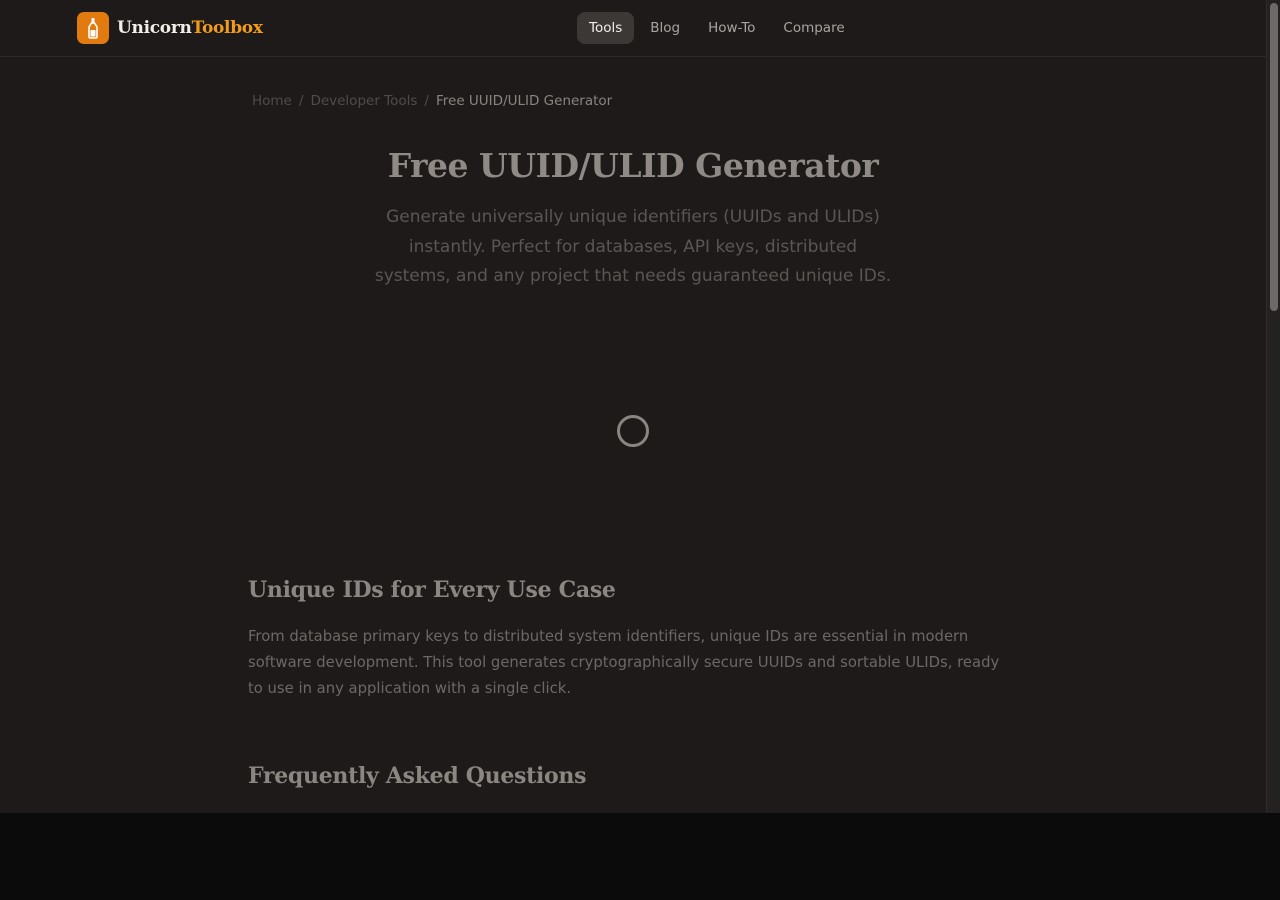  I want to click on nav-item-tools: Tools, so click(606, 28).